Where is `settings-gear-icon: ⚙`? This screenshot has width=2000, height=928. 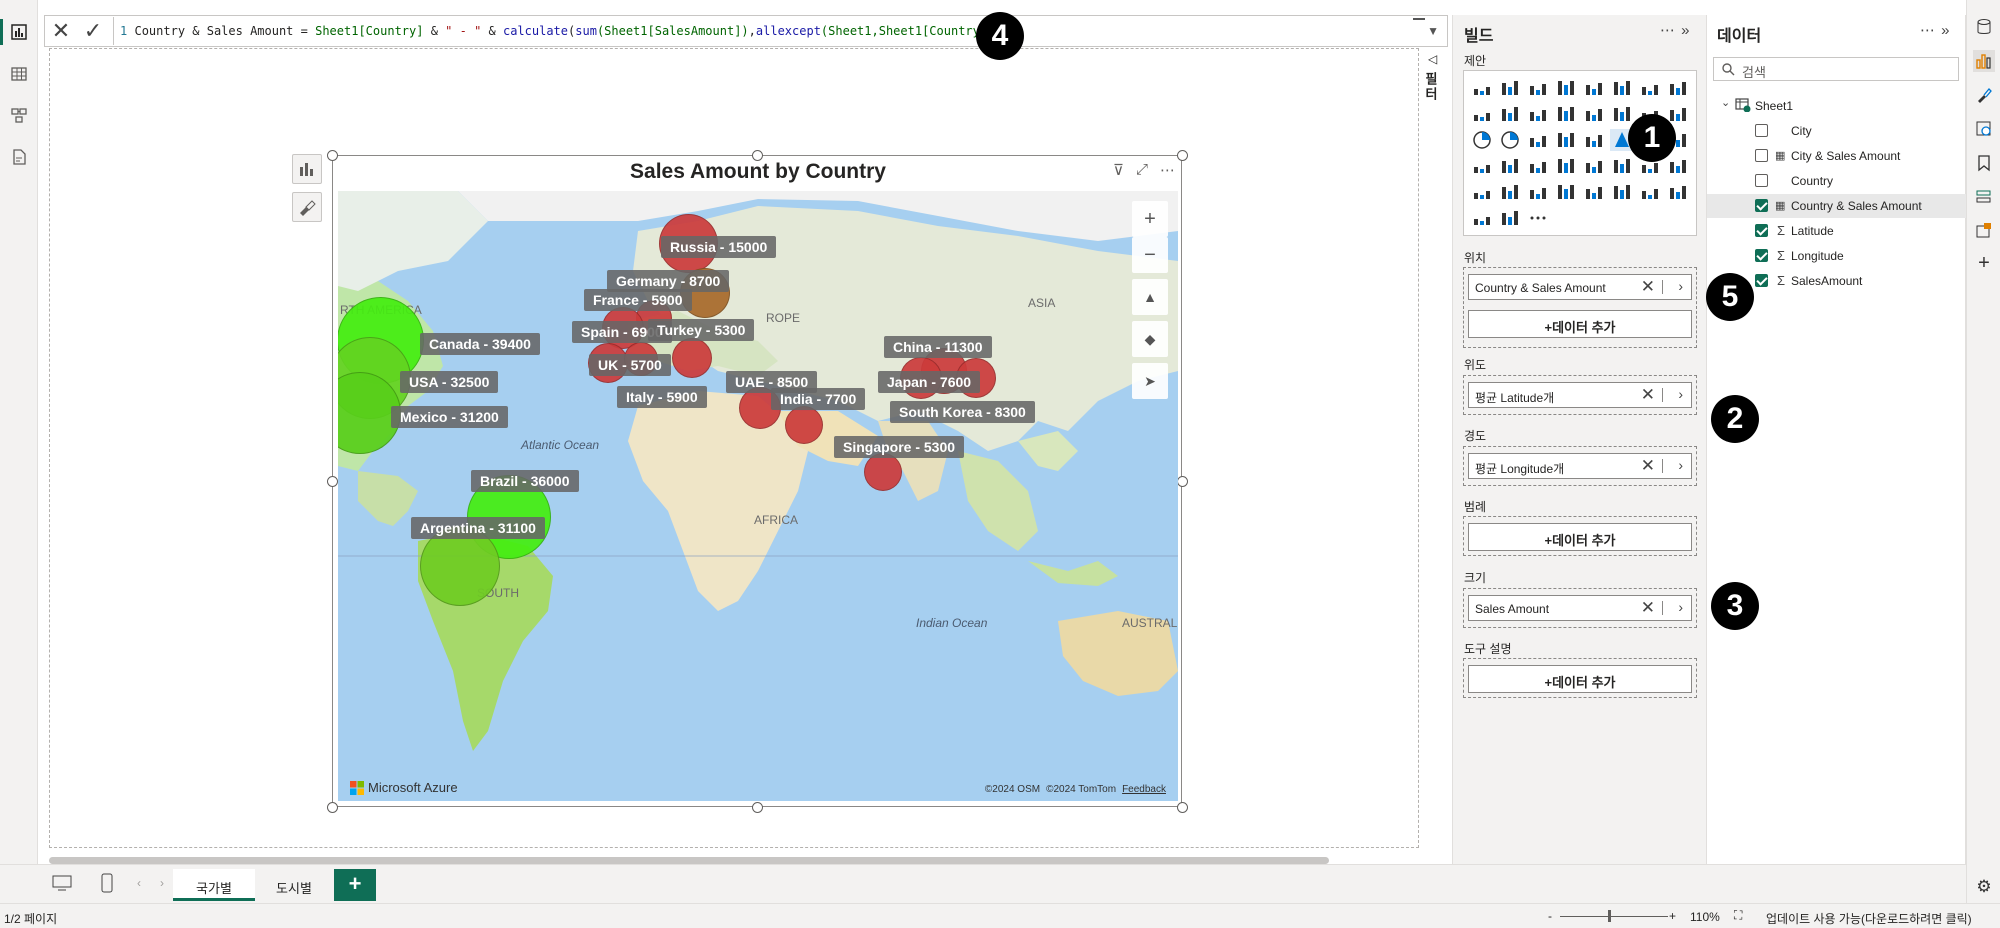
settings-gear-icon: ⚙ is located at coordinates (1984, 887).